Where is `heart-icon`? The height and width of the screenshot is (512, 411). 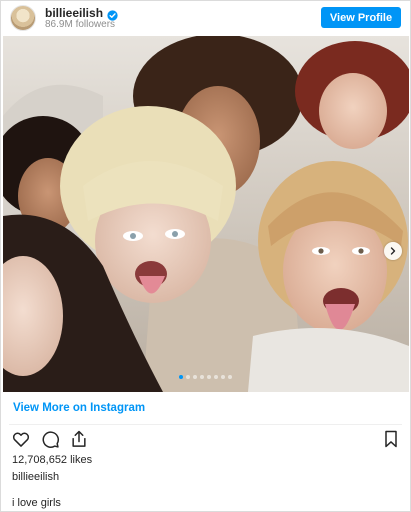
heart-icon is located at coordinates (21, 439).